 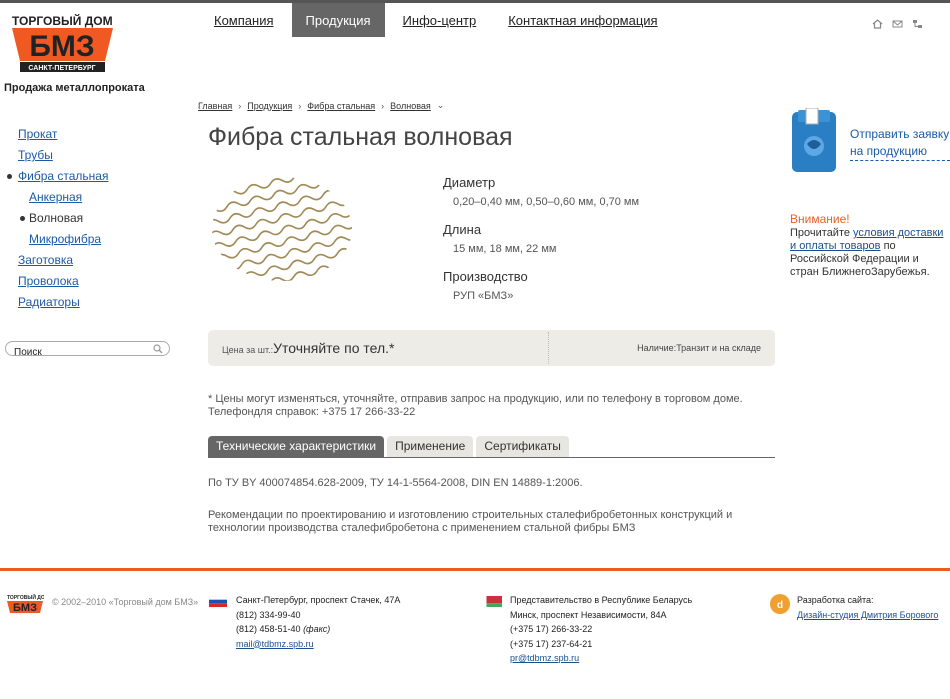 What do you see at coordinates (548, 348) in the screenshot?
I see `divider` at bounding box center [548, 348].